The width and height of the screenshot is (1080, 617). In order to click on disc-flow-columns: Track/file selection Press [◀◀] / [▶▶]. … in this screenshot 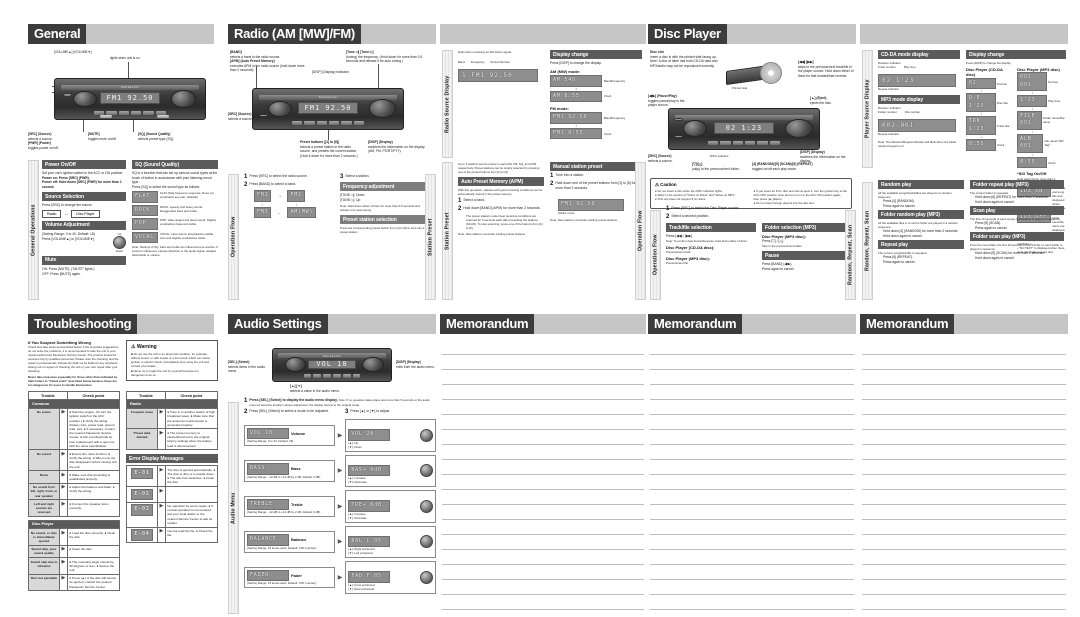, I will do `click(759, 247)`.